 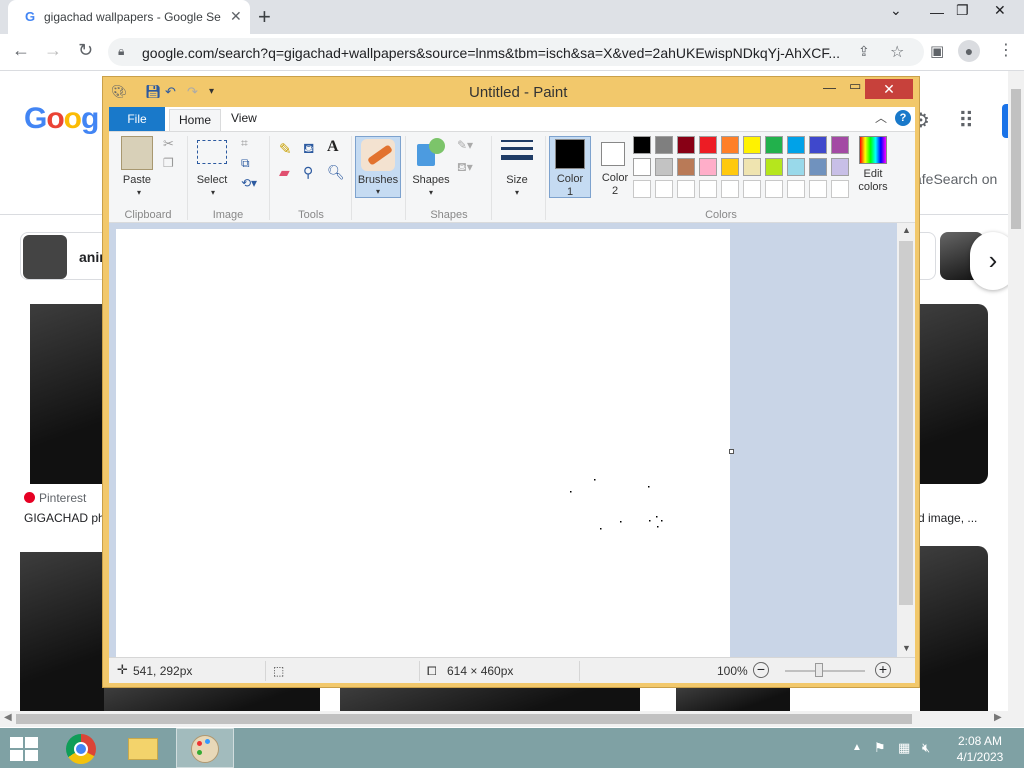 What do you see at coordinates (1000, 10) in the screenshot?
I see `close-window-icon: ✕` at bounding box center [1000, 10].